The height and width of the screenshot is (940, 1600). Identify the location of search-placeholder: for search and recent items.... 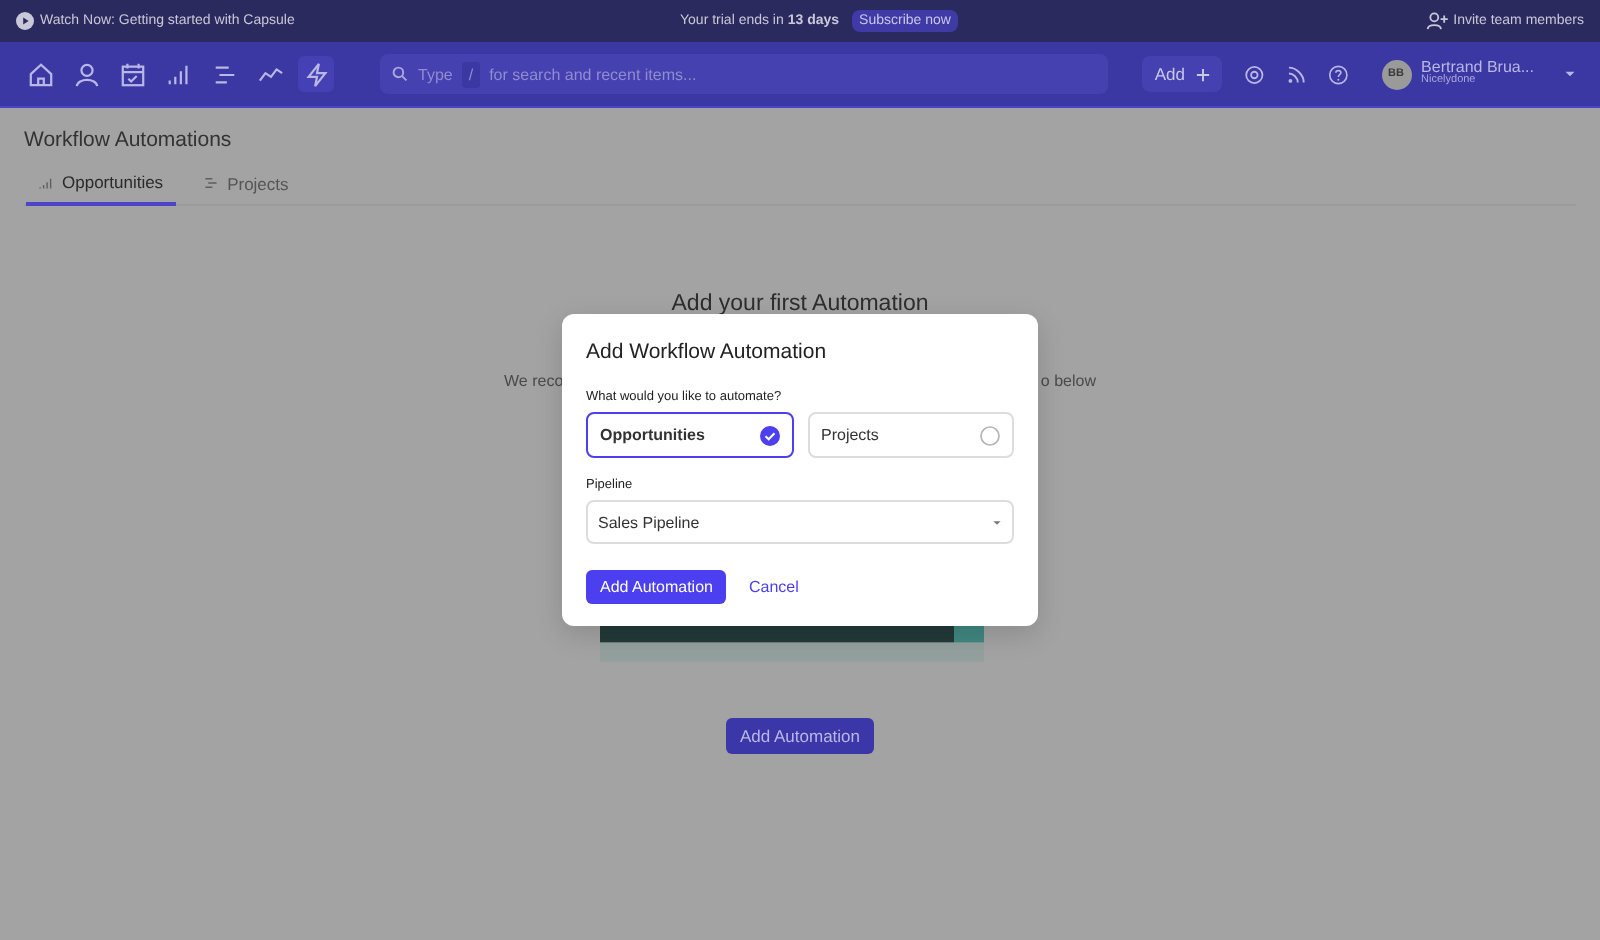
(593, 74).